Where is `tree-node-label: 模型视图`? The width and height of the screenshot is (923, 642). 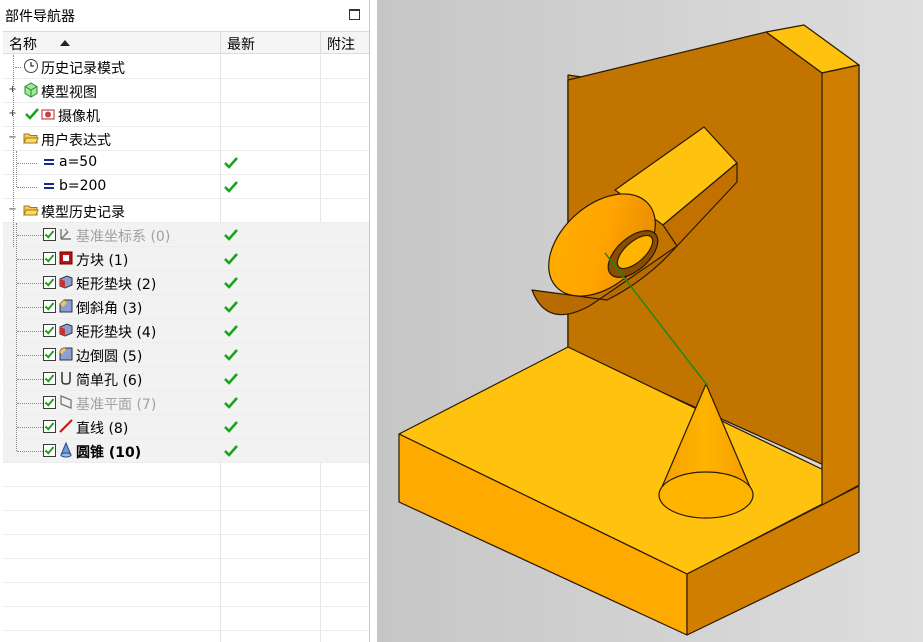 tree-node-label: 模型视图 is located at coordinates (69, 93).